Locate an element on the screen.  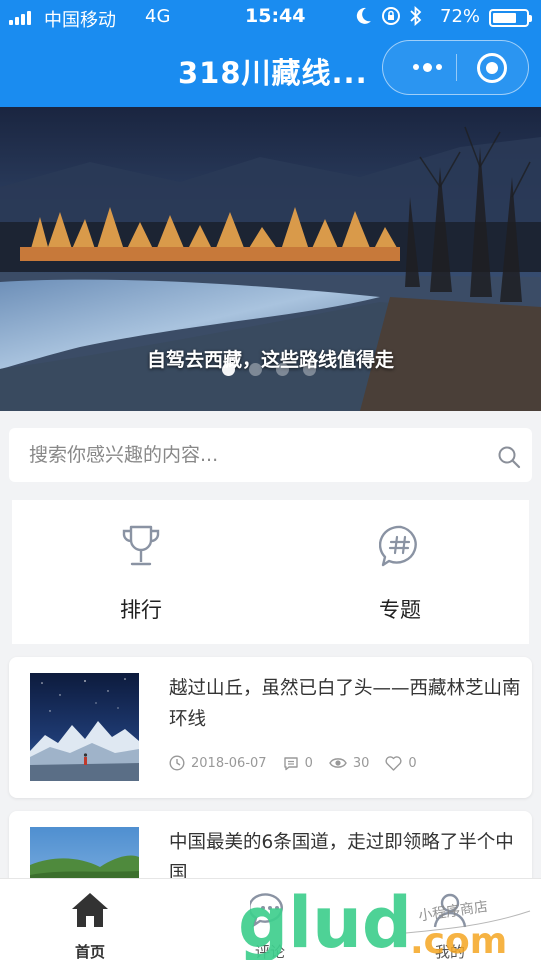
status-bar: 中国移动 4G 15:44 72% is located at coordinates (270, 18).